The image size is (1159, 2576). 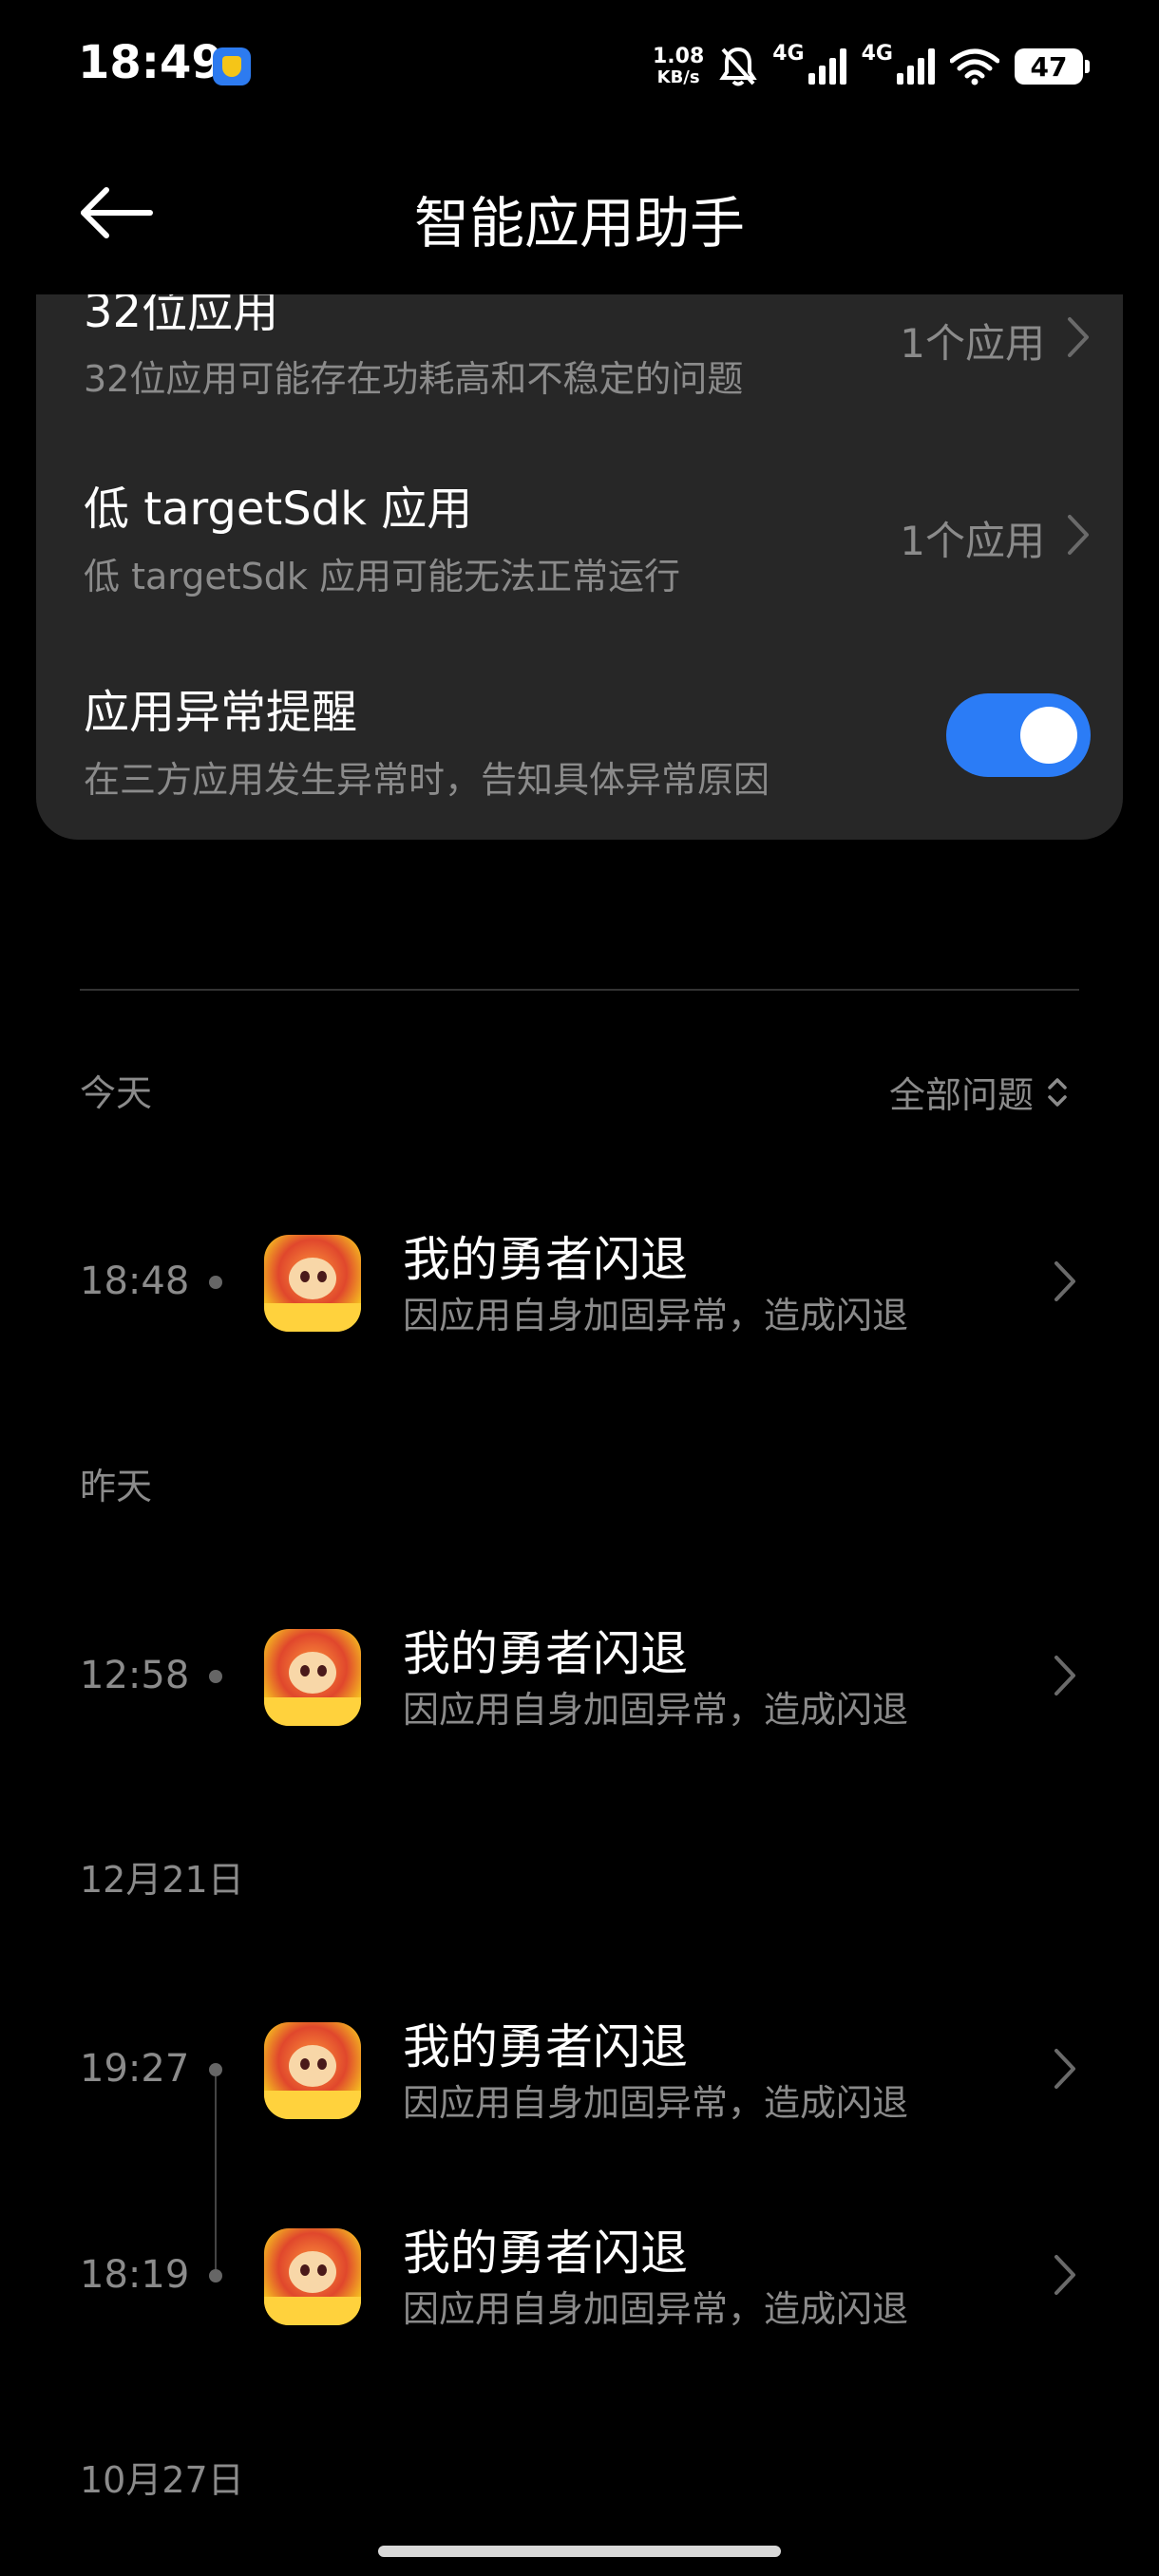 I want to click on network-type-1: 4G, so click(x=788, y=53).